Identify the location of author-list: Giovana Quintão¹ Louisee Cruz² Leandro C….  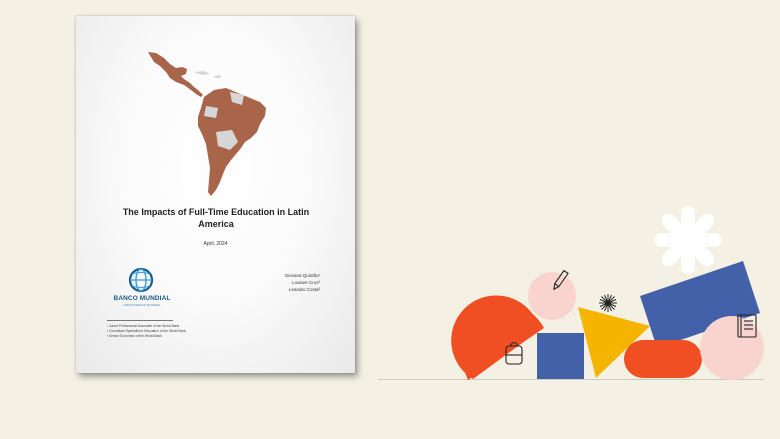
(302, 282).